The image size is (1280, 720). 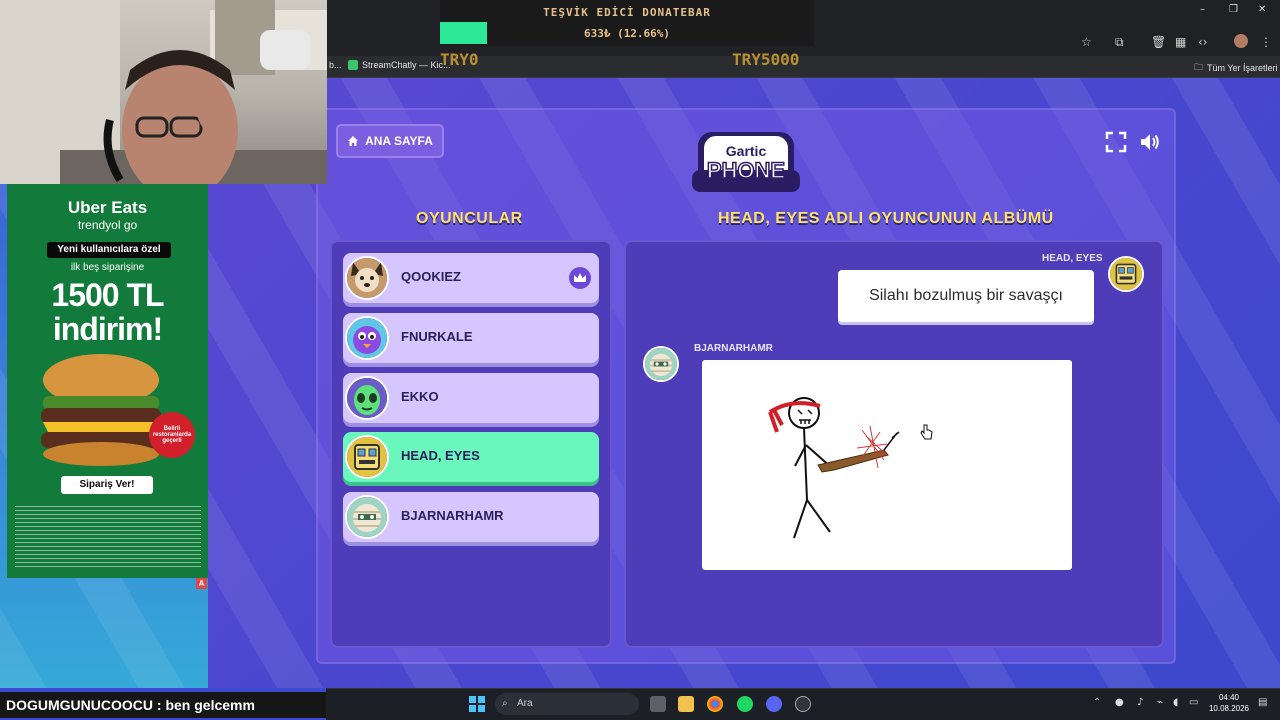 What do you see at coordinates (1119, 42) in the screenshot?
I see `extensions-icon: ⧉` at bounding box center [1119, 42].